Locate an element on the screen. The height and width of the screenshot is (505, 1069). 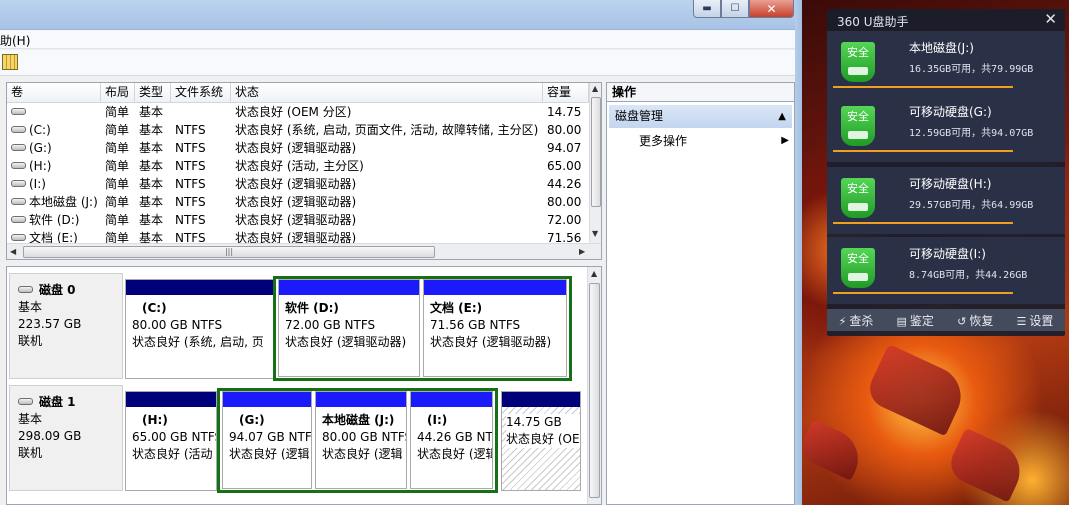
column-header-status: 状态 is located at coordinates (387, 93).